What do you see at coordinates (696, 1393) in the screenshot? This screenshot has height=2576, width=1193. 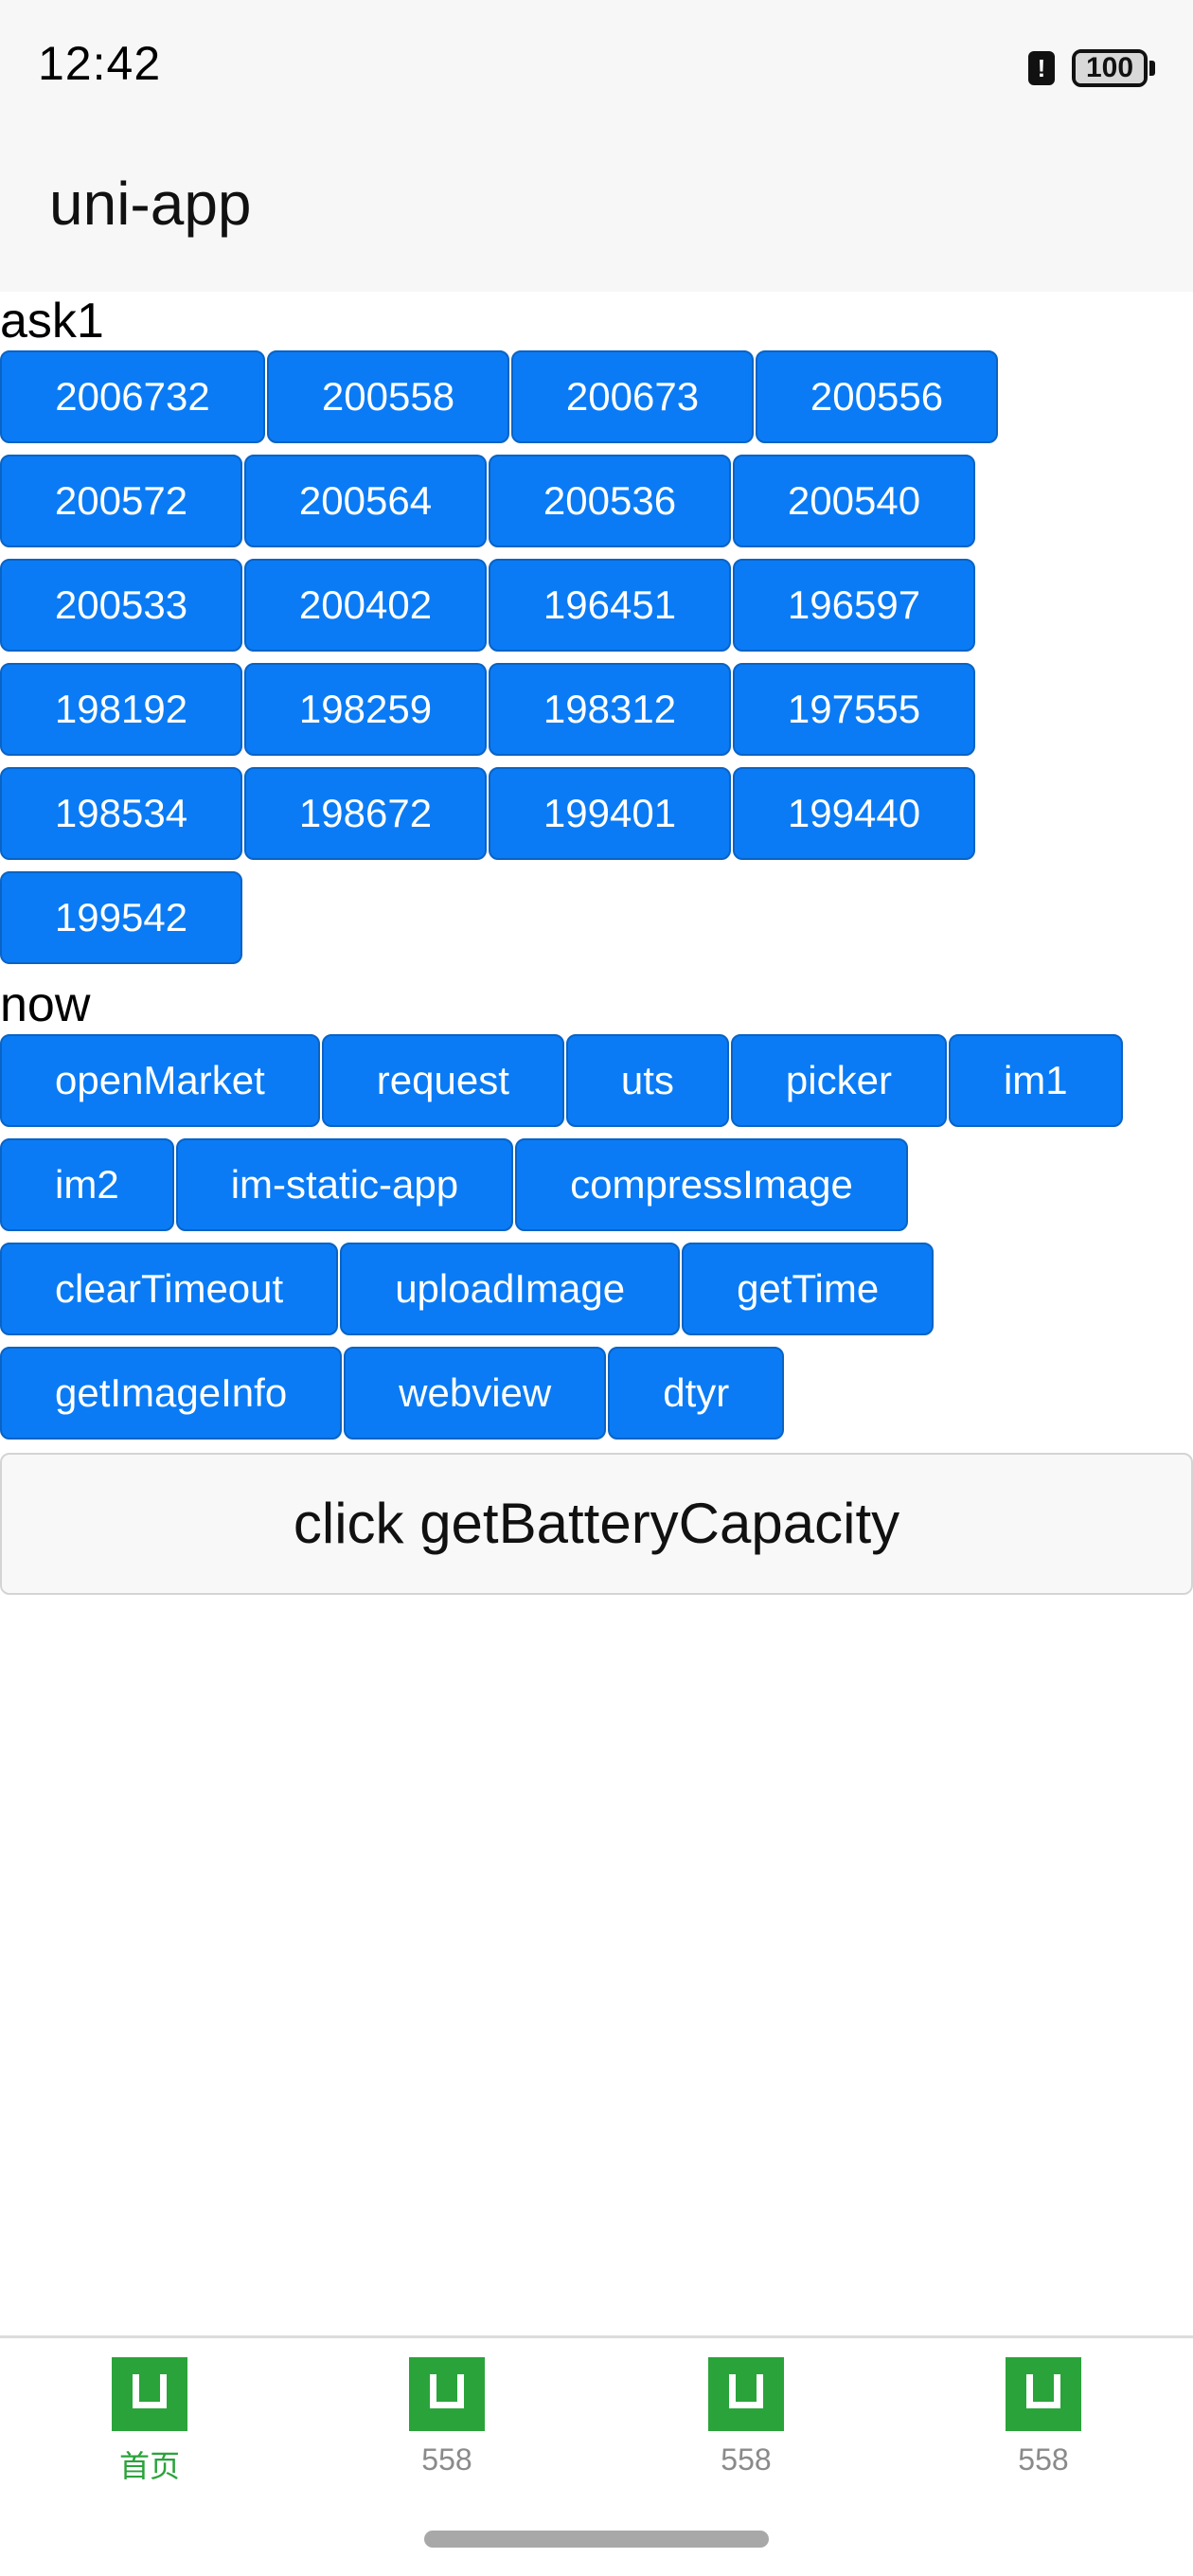 I see `dtyr-button: dtyr` at bounding box center [696, 1393].